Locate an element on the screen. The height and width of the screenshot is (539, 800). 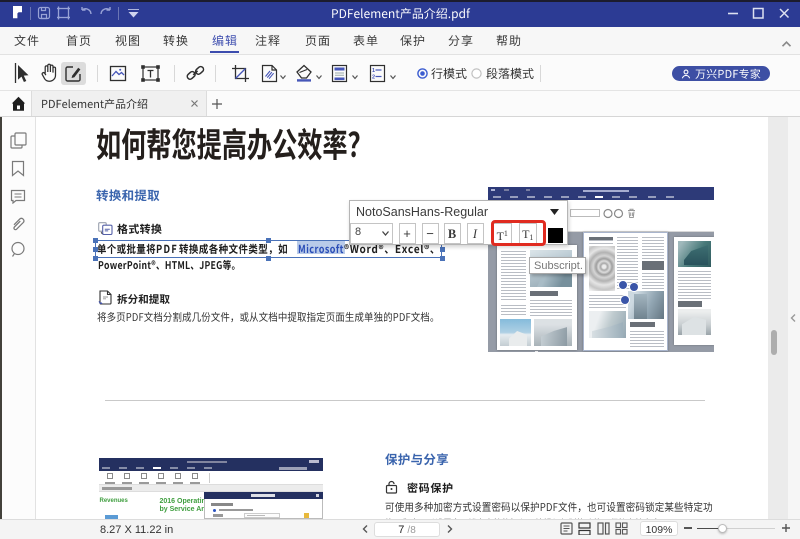
svg-text: 2 is located at coordinates (373, 78).